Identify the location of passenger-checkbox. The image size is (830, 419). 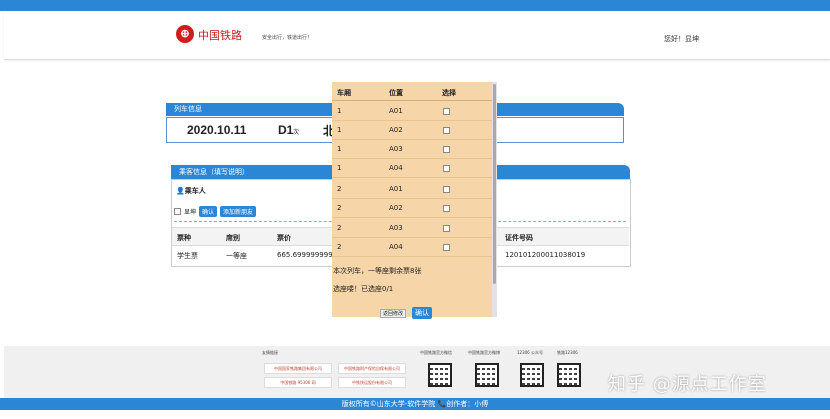
(177, 211).